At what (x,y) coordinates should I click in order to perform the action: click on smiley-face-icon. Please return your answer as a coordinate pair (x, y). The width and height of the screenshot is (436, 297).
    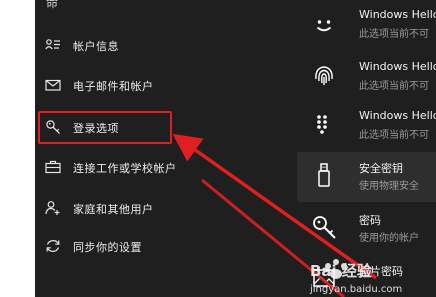
    Looking at the image, I should click on (324, 26).